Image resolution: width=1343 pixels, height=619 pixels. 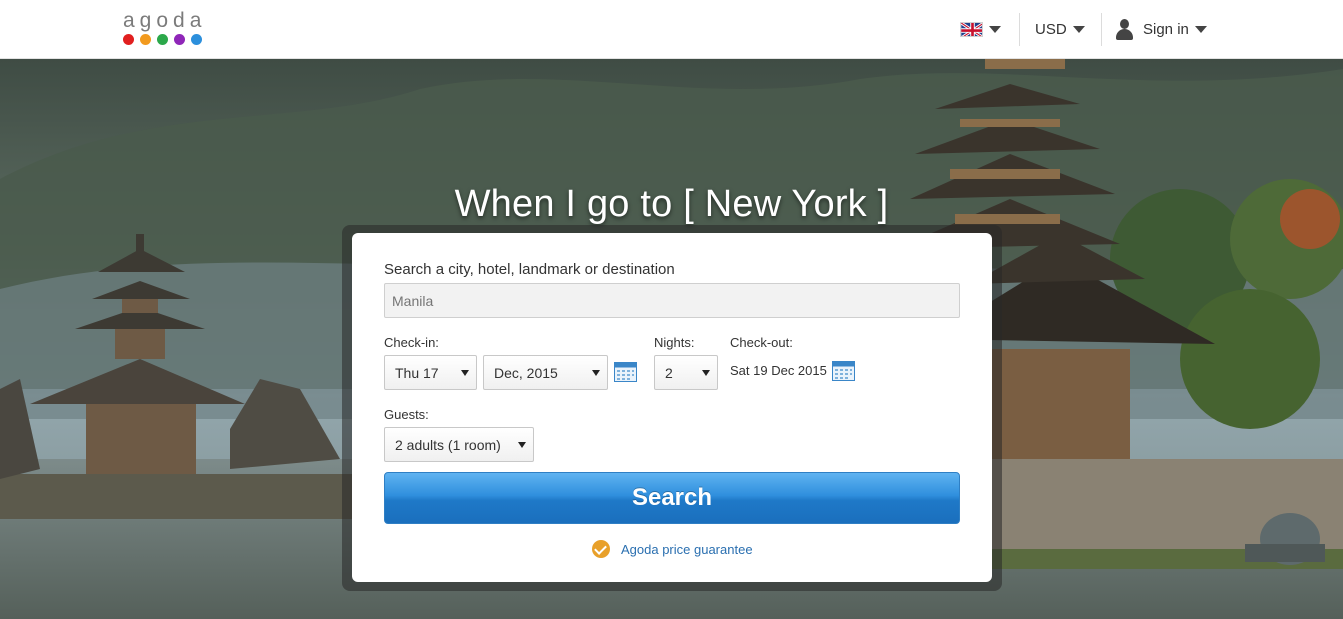 I want to click on uk-flag-icon, so click(x=971, y=29).